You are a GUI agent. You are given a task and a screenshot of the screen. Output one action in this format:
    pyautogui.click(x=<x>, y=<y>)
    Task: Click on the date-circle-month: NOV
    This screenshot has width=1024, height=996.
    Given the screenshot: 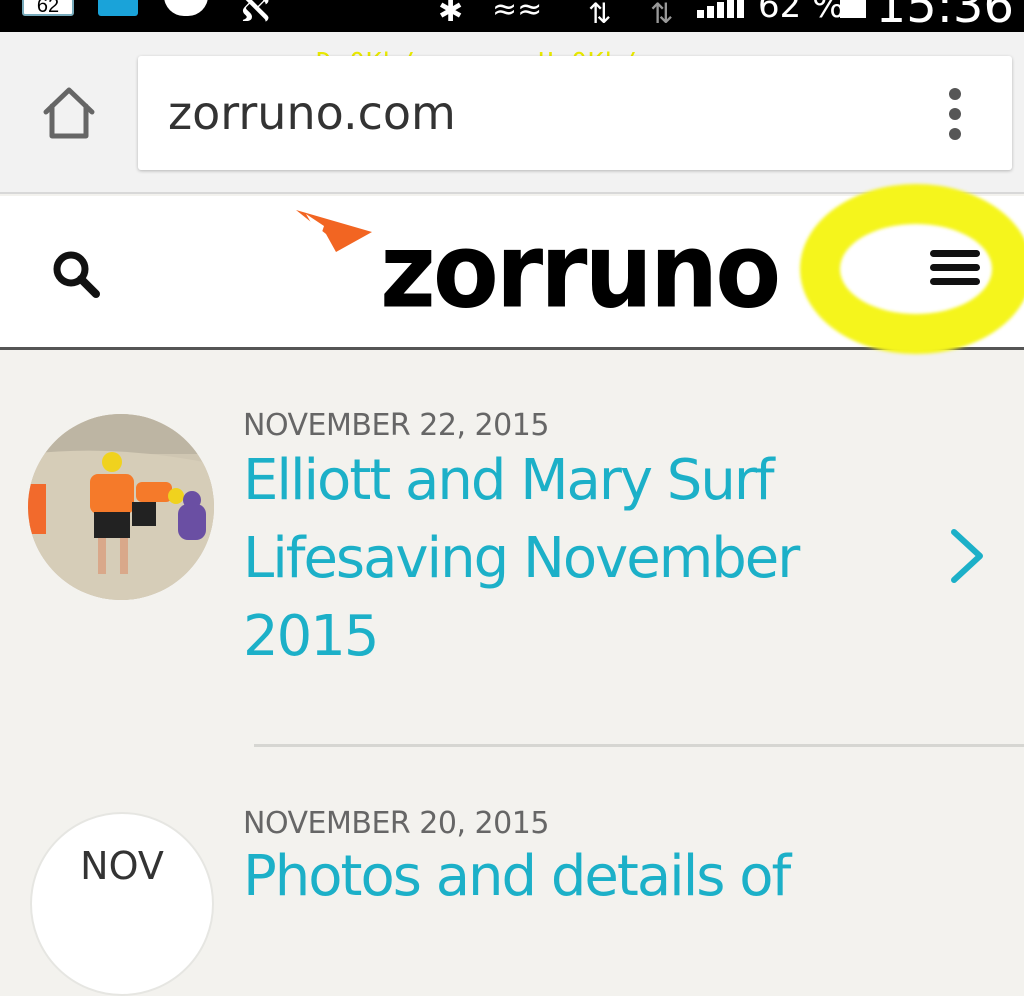 What is the action you would take?
    pyautogui.click(x=122, y=866)
    